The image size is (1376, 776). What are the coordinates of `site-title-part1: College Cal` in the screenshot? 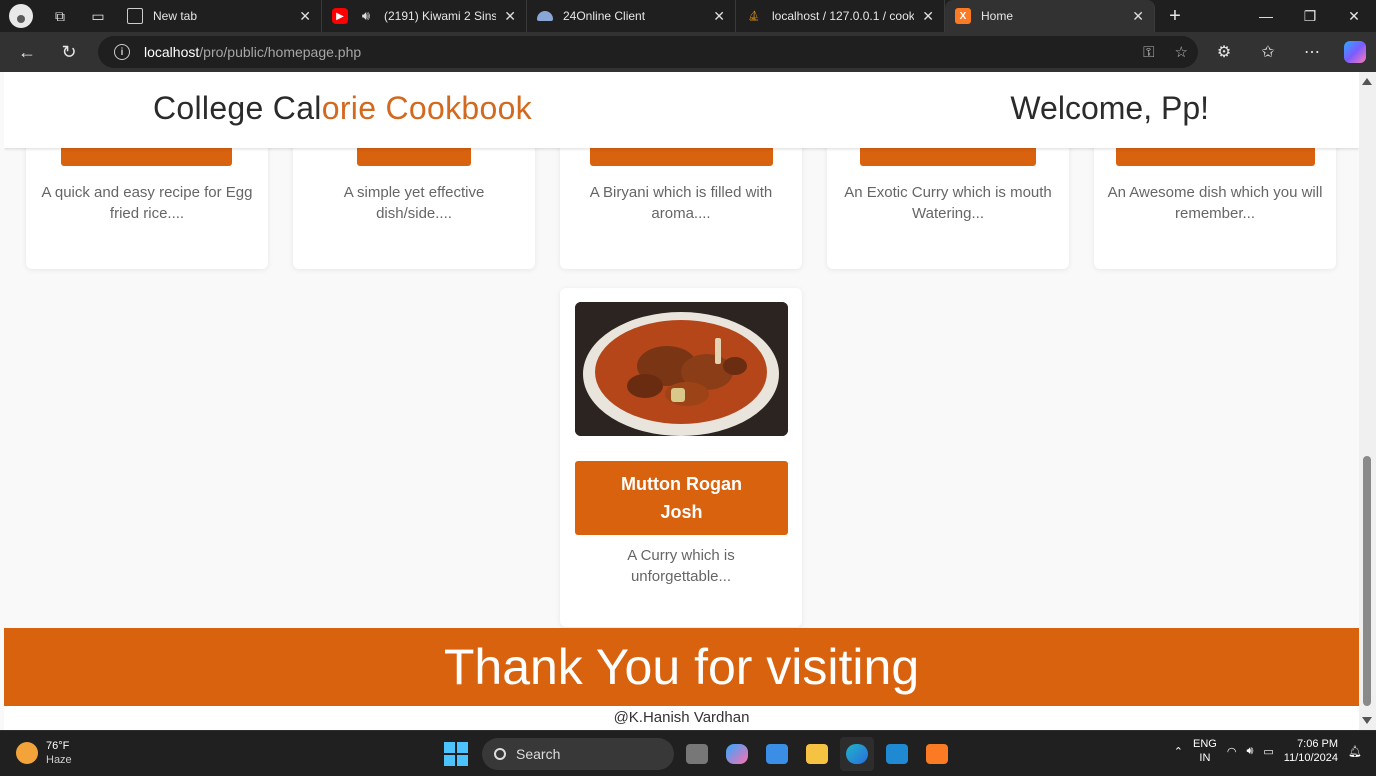 It's located at (237, 108).